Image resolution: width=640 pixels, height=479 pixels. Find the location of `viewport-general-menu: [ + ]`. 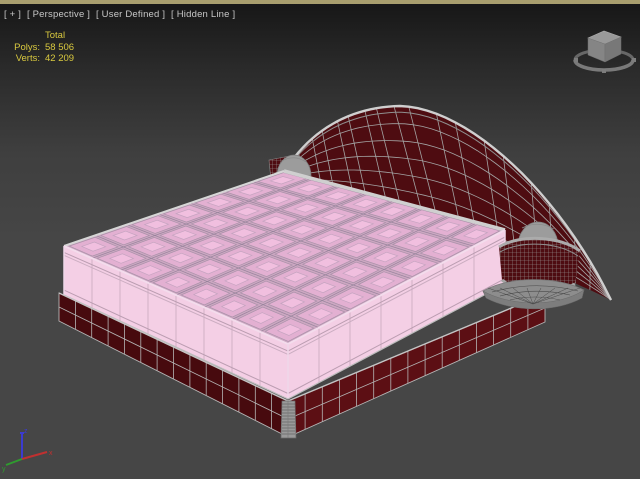

viewport-general-menu: [ + ] is located at coordinates (12, 14).